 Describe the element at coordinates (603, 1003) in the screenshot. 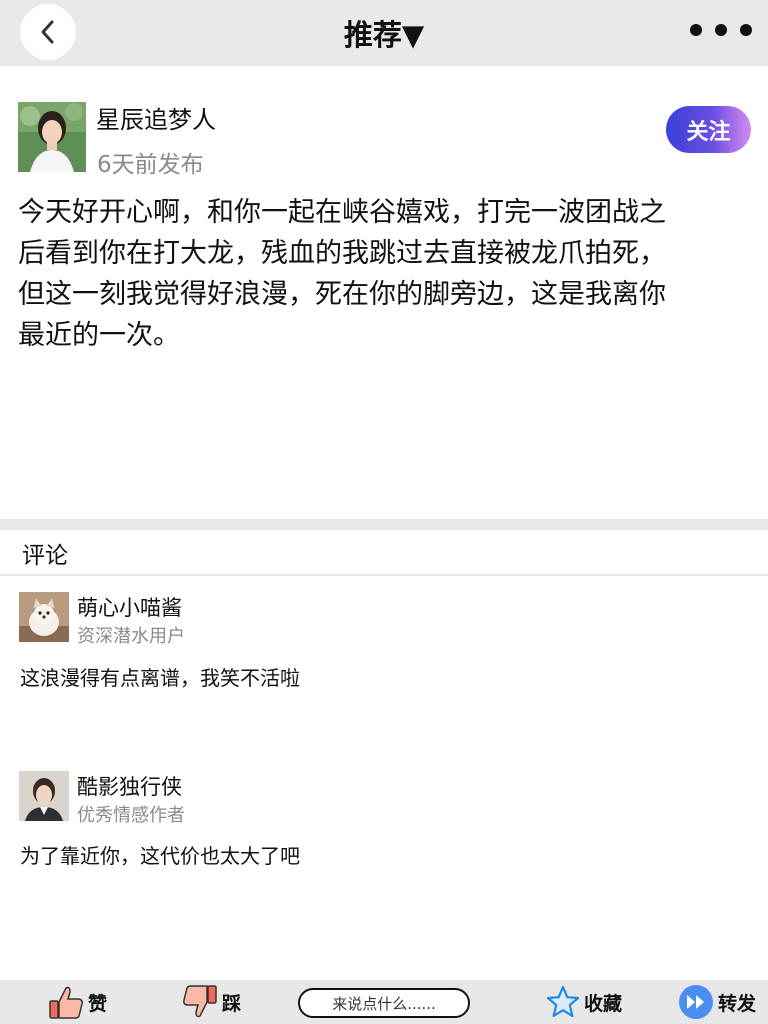

I see `favorite-label: 收藏` at that location.